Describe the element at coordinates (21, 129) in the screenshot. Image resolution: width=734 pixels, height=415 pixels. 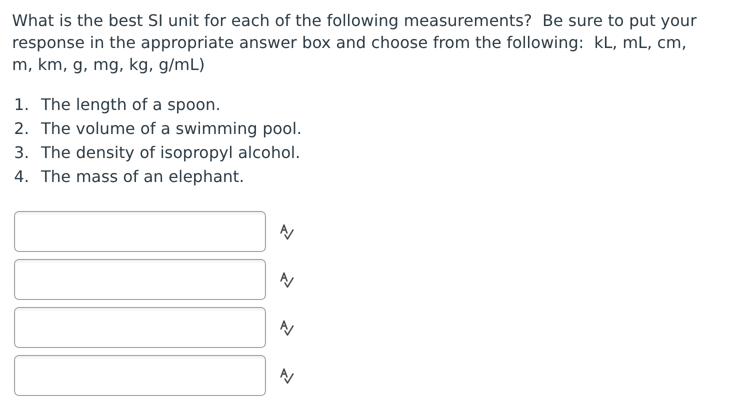
I see `list-number: 2.` at that location.